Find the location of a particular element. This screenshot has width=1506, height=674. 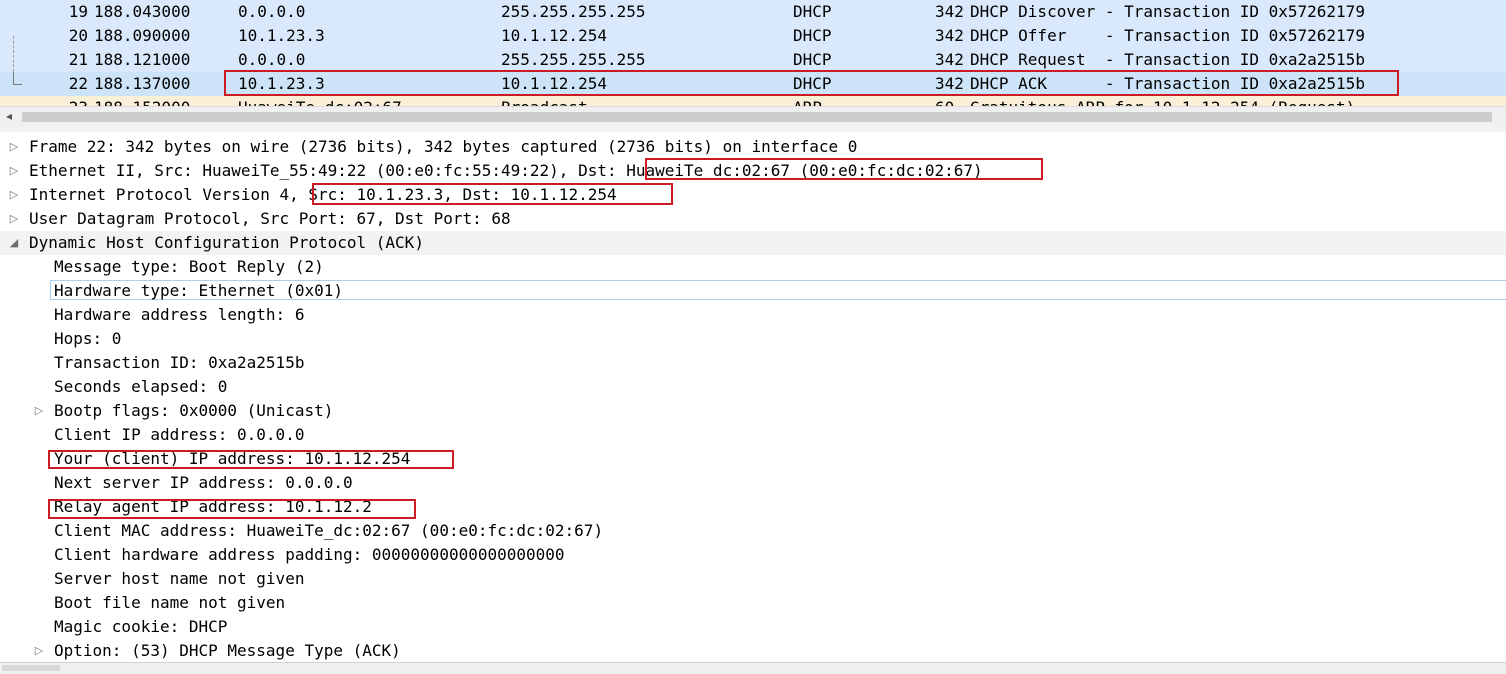

tree-field-option-53: ▷ Option: (53) DHCP Message Type (ACK) is located at coordinates (753, 650).